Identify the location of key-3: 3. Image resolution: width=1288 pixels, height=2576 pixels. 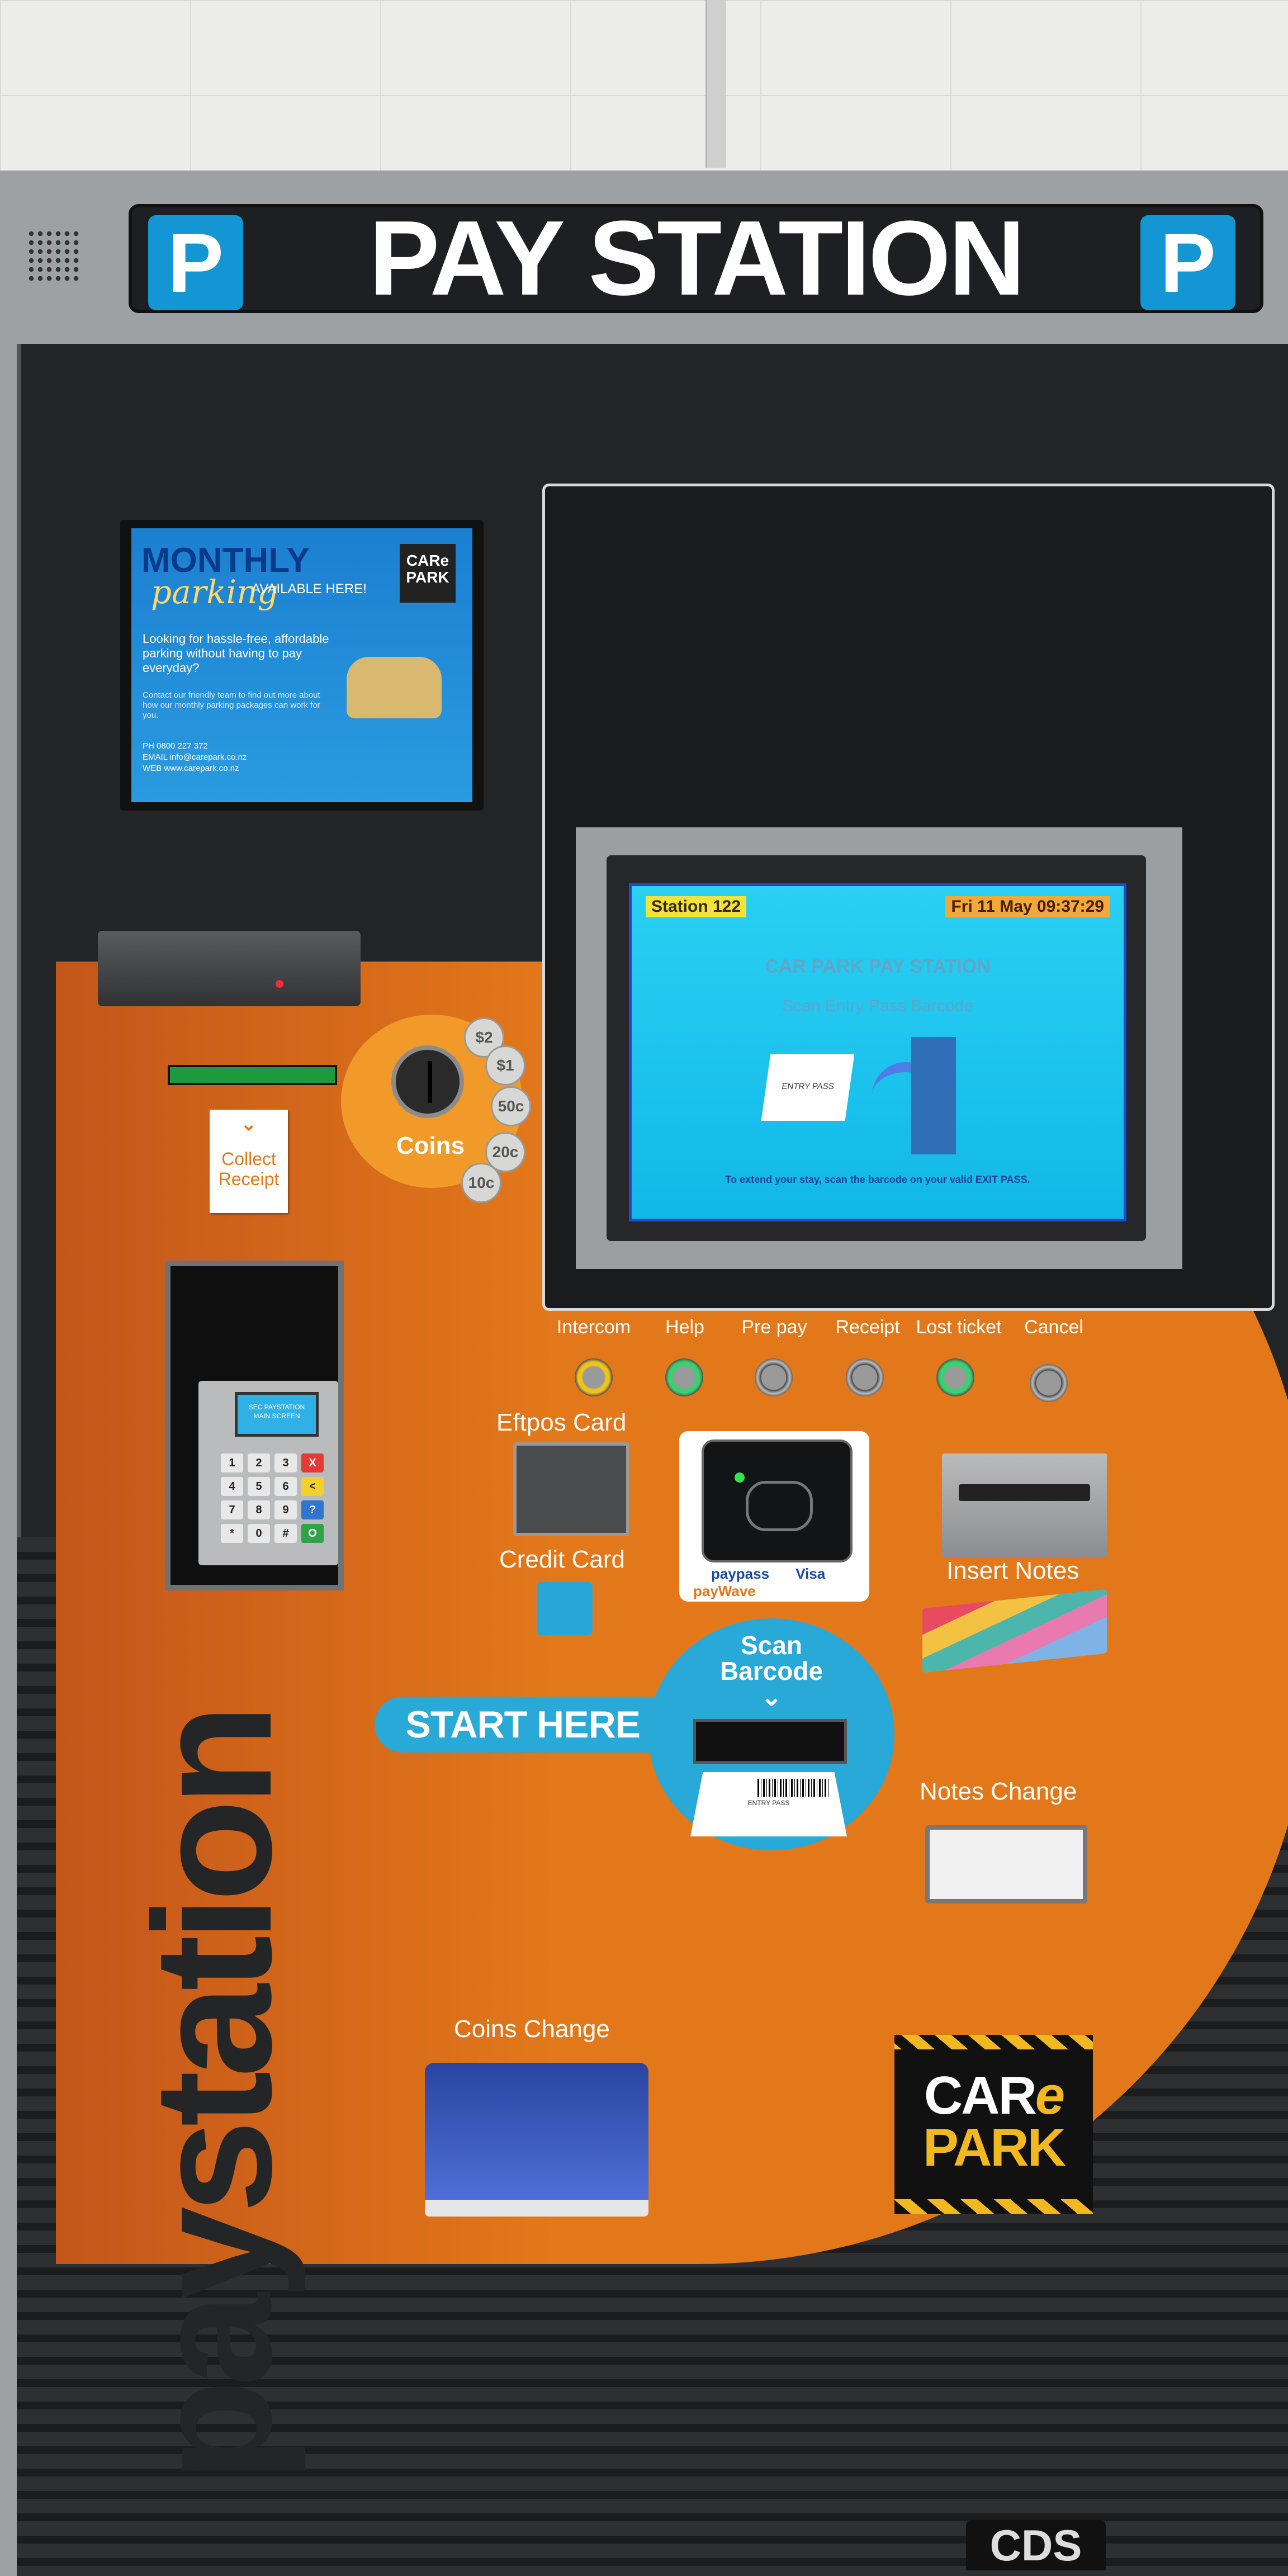
(285, 1462).